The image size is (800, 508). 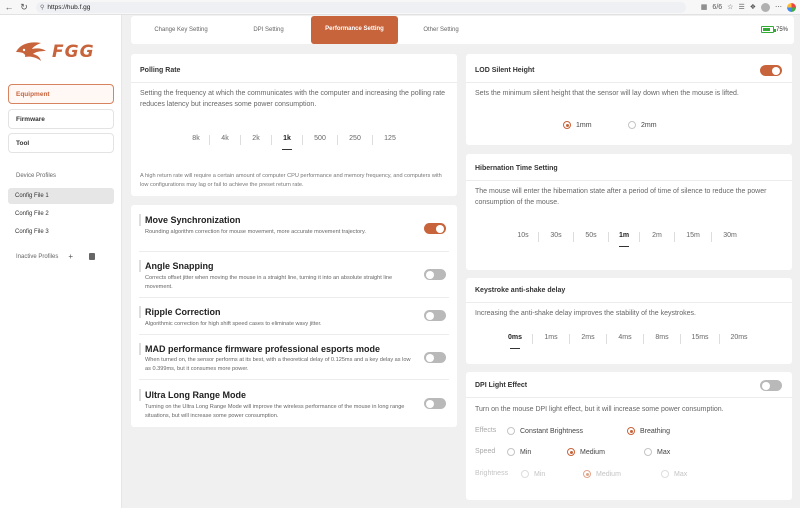 I want to click on brightness-min-label: Min, so click(x=540, y=474).